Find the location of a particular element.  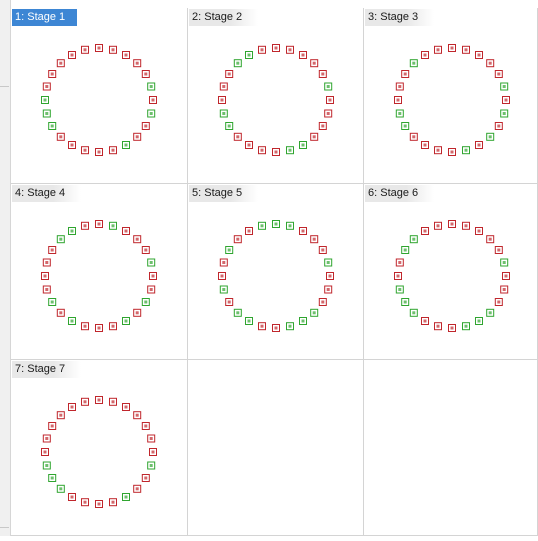

stage-cell: 3: Stage 3 is located at coordinates (451, 96).